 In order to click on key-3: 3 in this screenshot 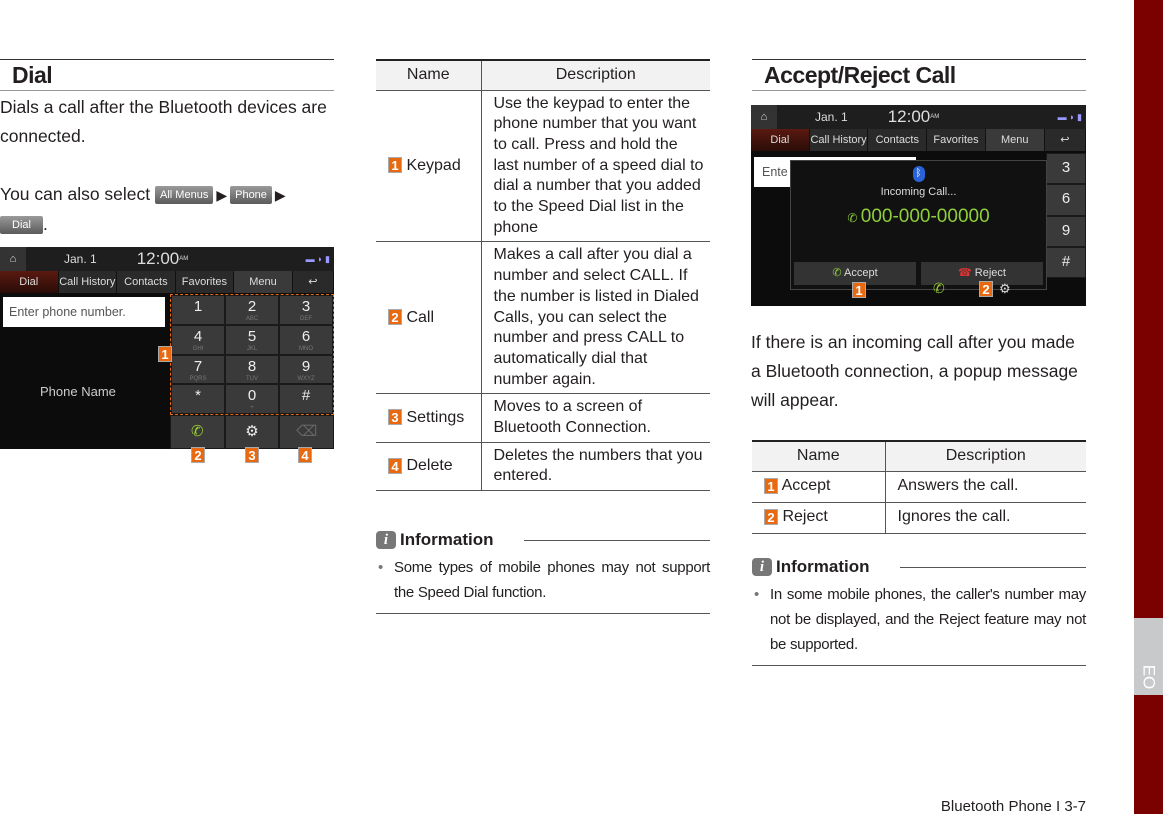, I will do `click(1066, 169)`.